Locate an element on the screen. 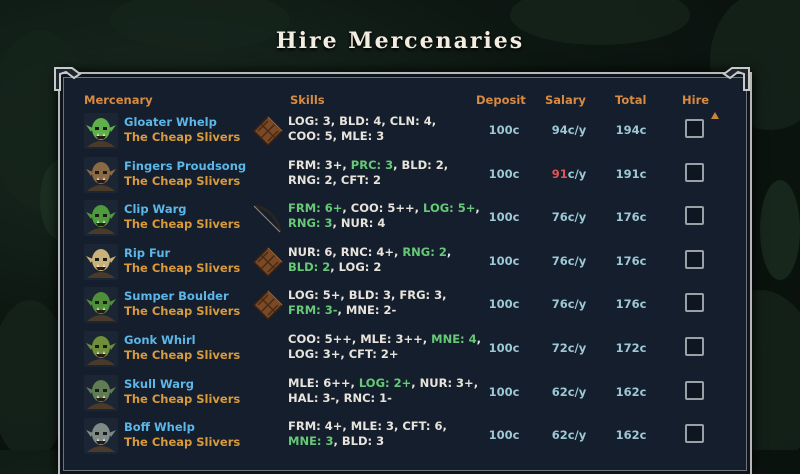 Image resolution: width=800 pixels, height=474 pixels. skill-text: COO: 5 is located at coordinates (310, 136).